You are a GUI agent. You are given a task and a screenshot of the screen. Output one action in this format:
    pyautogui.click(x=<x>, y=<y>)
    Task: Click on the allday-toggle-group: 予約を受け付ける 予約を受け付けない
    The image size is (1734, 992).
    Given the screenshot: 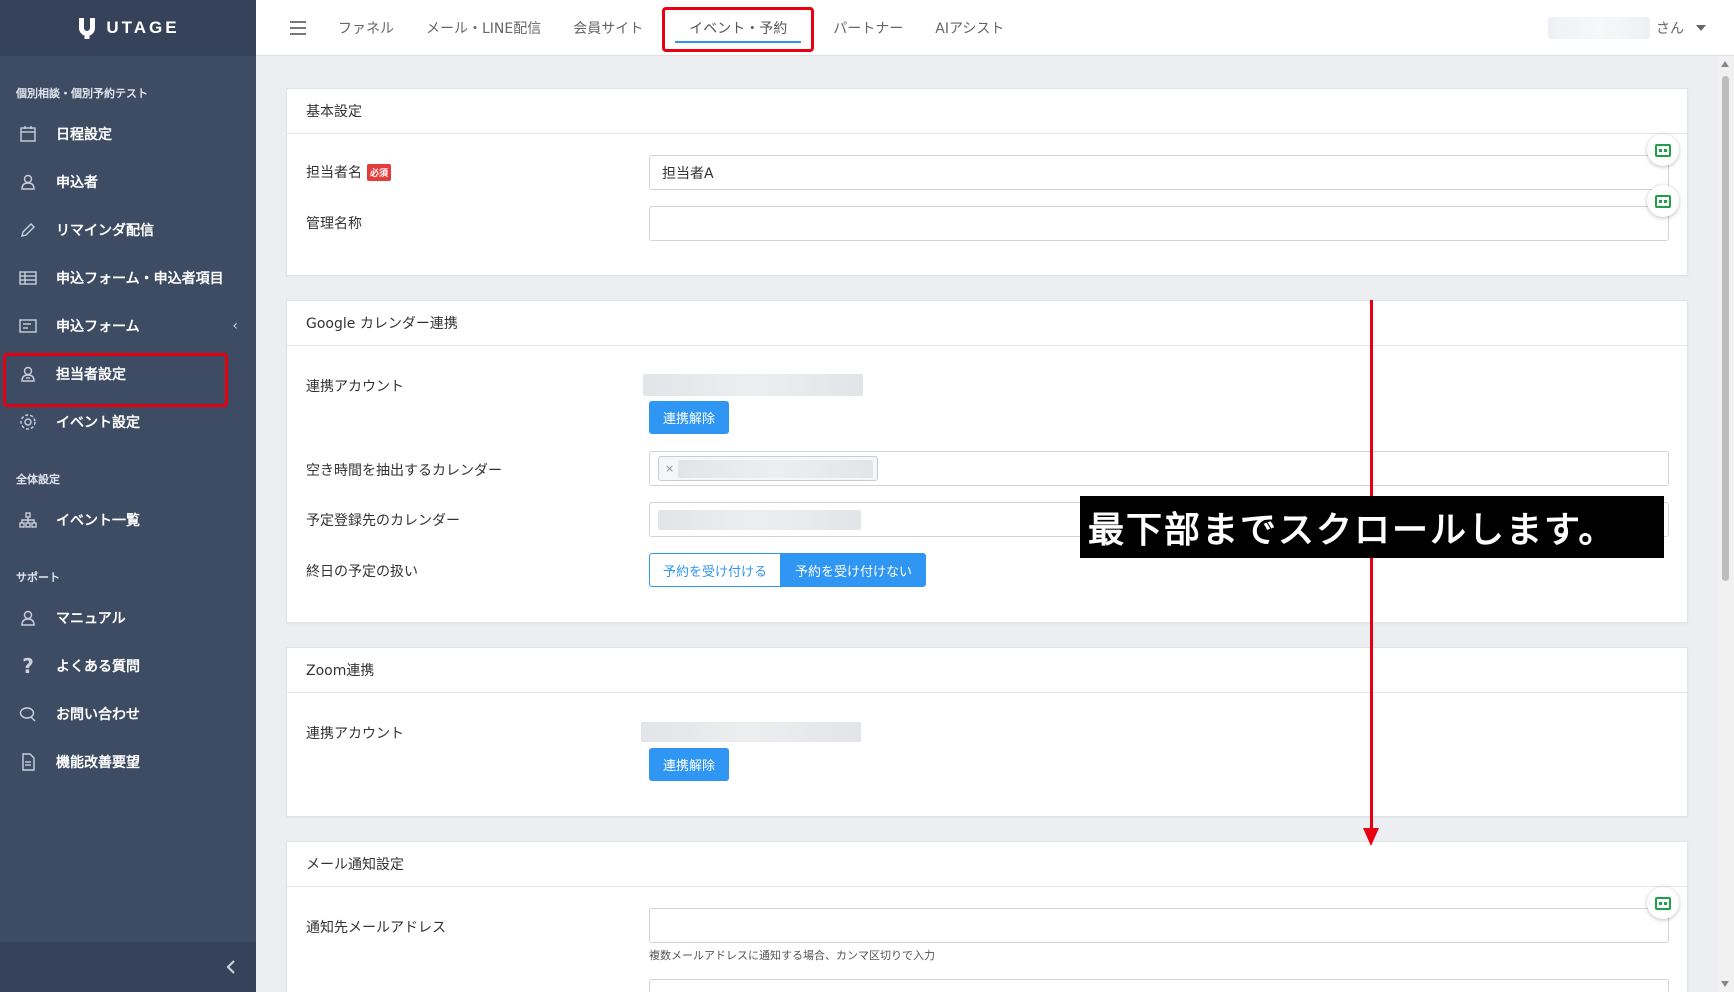 What is the action you would take?
    pyautogui.click(x=788, y=570)
    